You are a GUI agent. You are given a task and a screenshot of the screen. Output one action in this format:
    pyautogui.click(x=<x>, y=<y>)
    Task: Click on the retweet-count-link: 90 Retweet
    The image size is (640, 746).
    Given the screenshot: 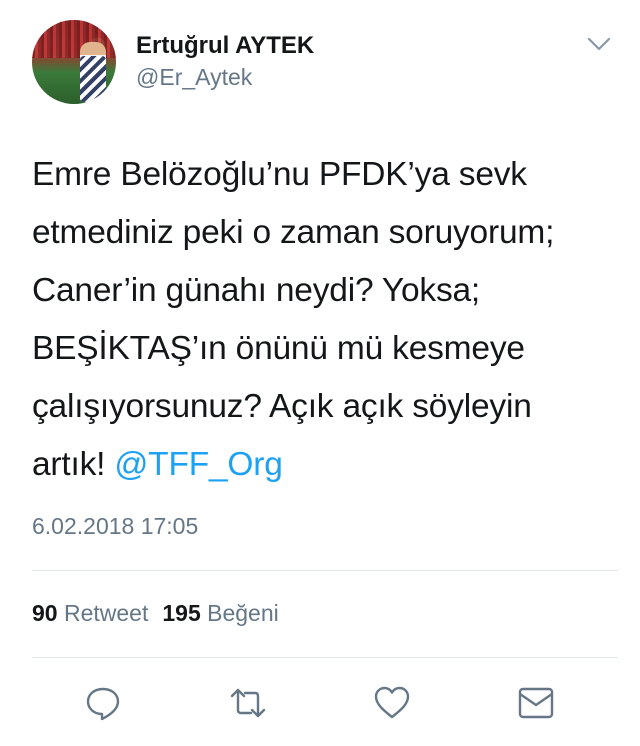 What is the action you would take?
    pyautogui.click(x=90, y=613)
    